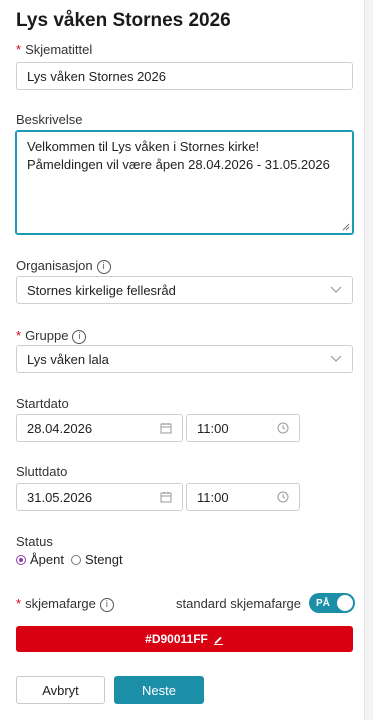 This screenshot has height=720, width=373. What do you see at coordinates (184, 76) in the screenshot?
I see `title-input: Lys våken Stornes 2026` at bounding box center [184, 76].